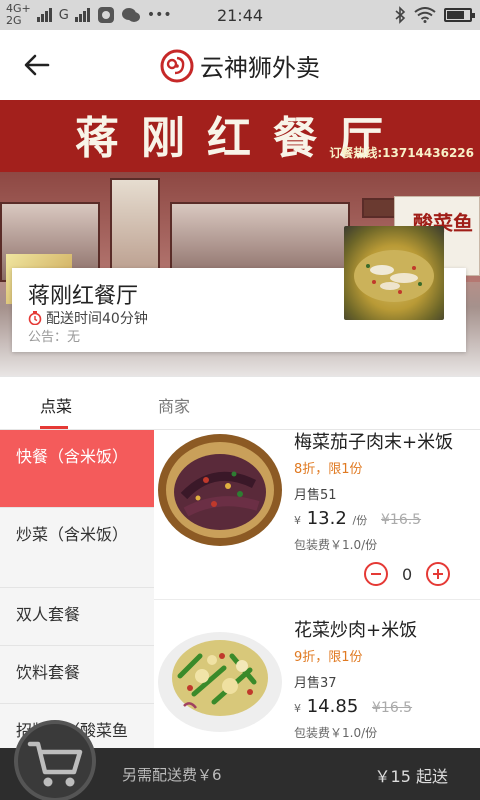 The height and width of the screenshot is (800, 480). I want to click on price-unit: /份, so click(360, 520).